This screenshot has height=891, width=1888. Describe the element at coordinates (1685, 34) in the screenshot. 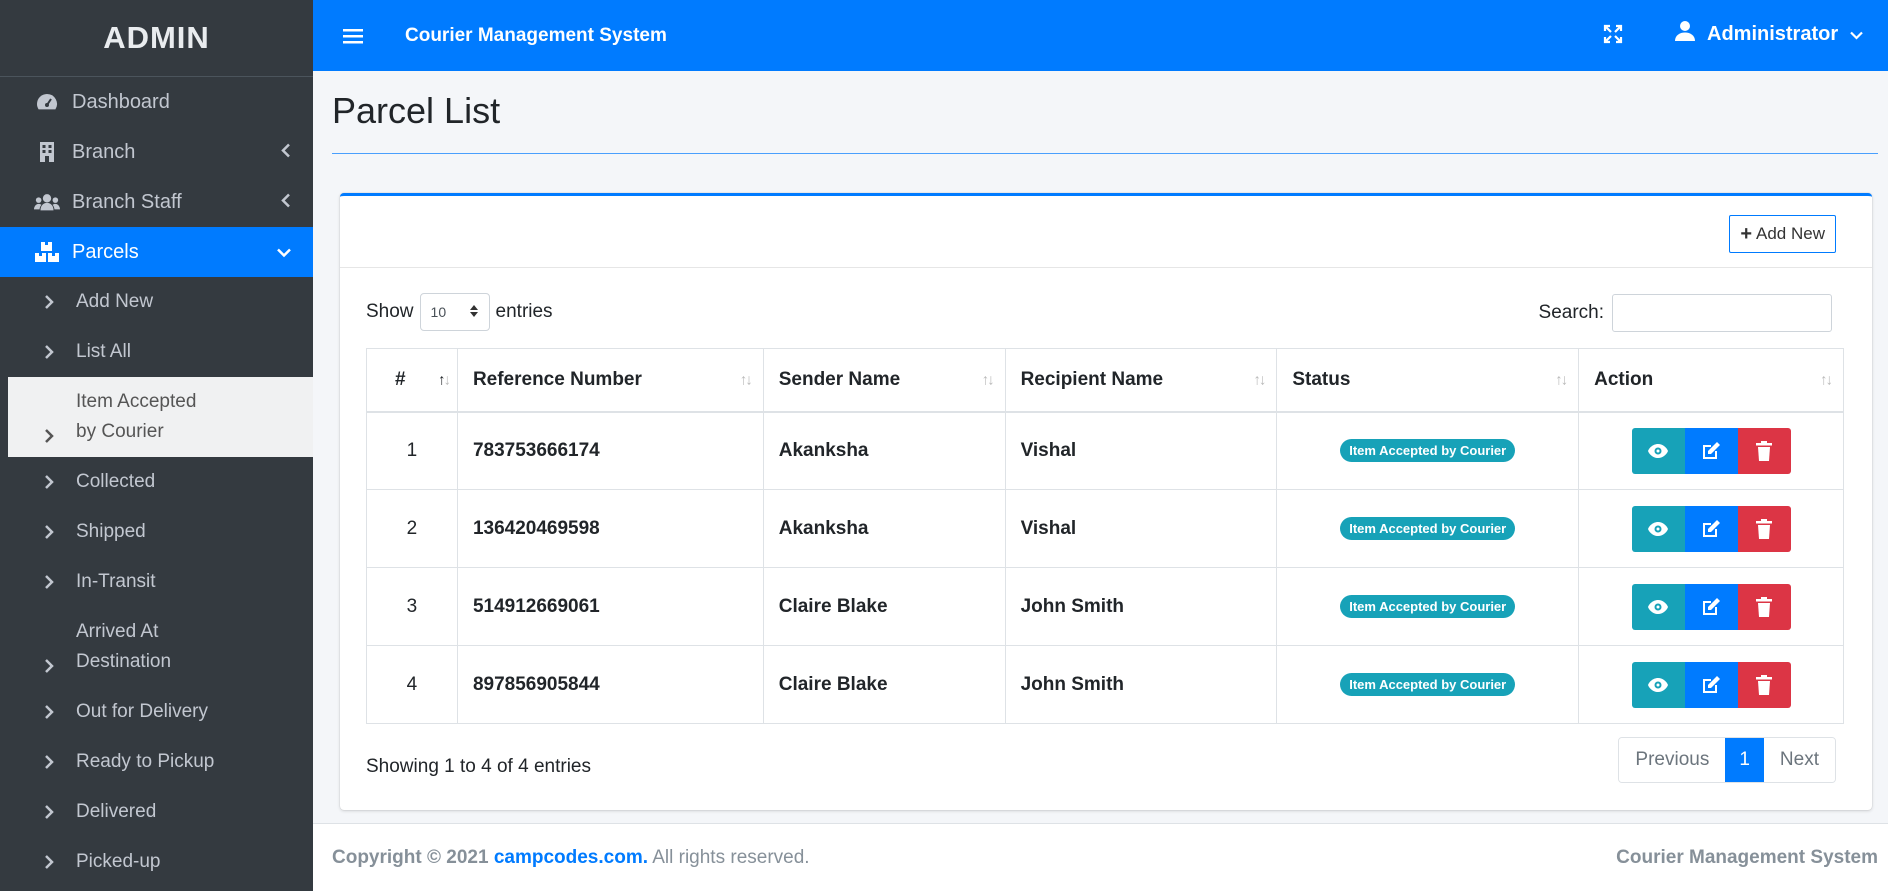

I see `user-icon` at that location.